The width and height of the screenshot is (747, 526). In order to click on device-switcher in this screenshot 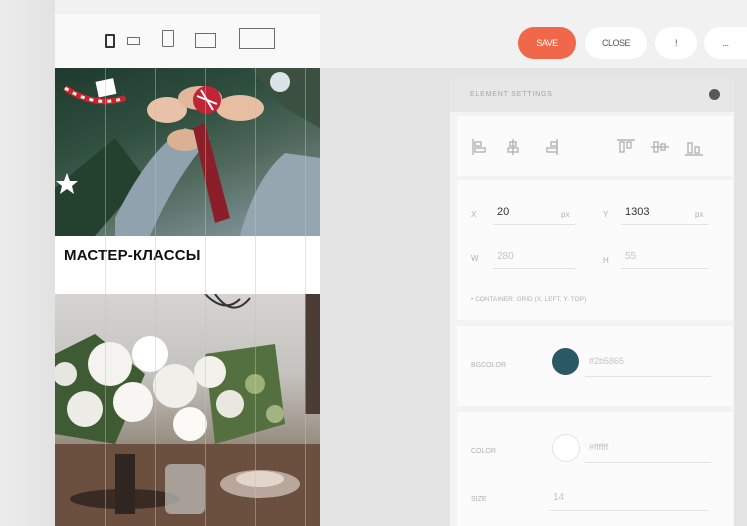, I will do `click(187, 41)`.